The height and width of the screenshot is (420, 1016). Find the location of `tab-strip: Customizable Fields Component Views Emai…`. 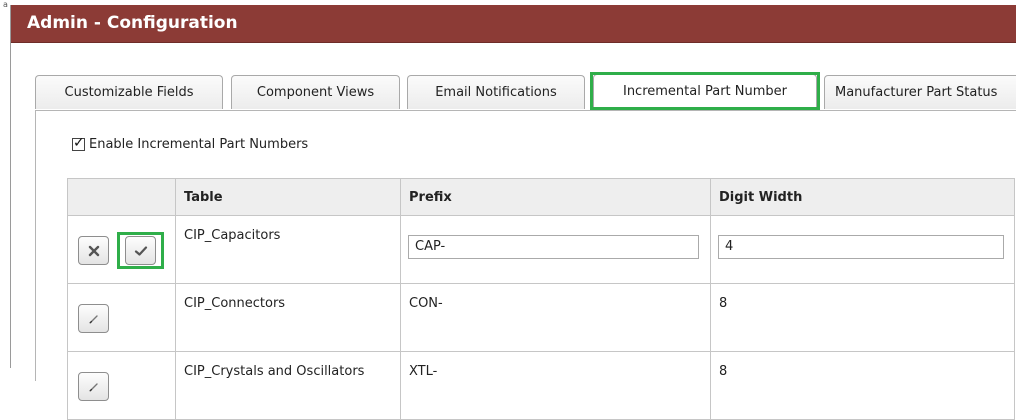

tab-strip: Customizable Fields Component Views Emai… is located at coordinates (525, 90).